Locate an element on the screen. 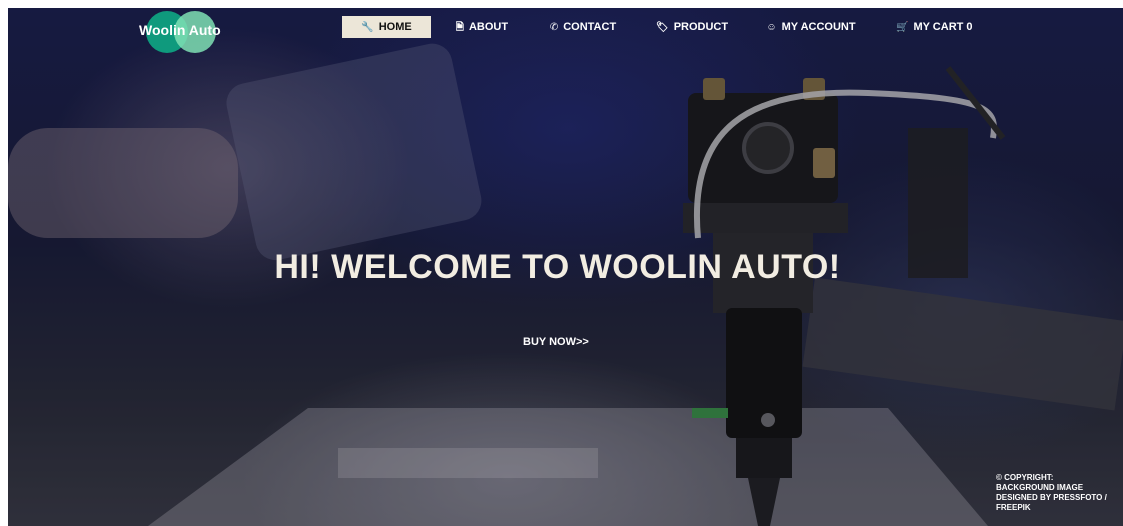  nav-item-my-cart: 🛒 MY CART 0 is located at coordinates (934, 27).